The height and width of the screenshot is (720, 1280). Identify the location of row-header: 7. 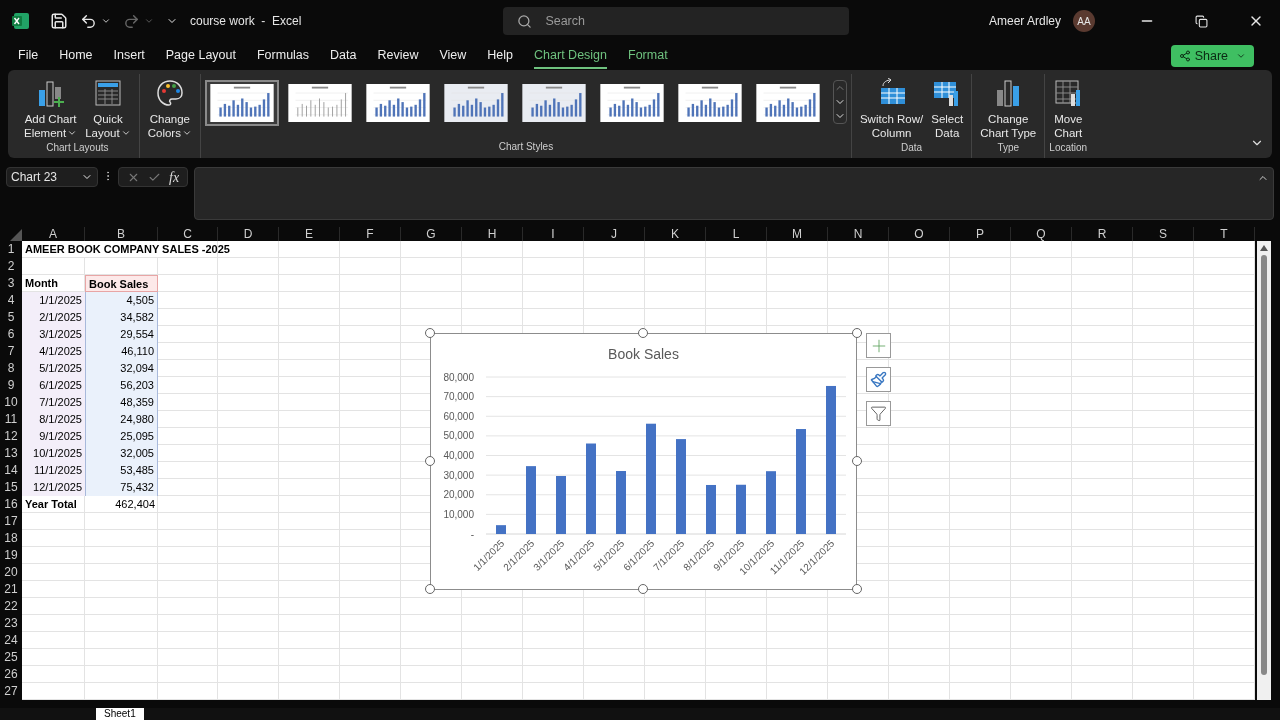
(11, 351).